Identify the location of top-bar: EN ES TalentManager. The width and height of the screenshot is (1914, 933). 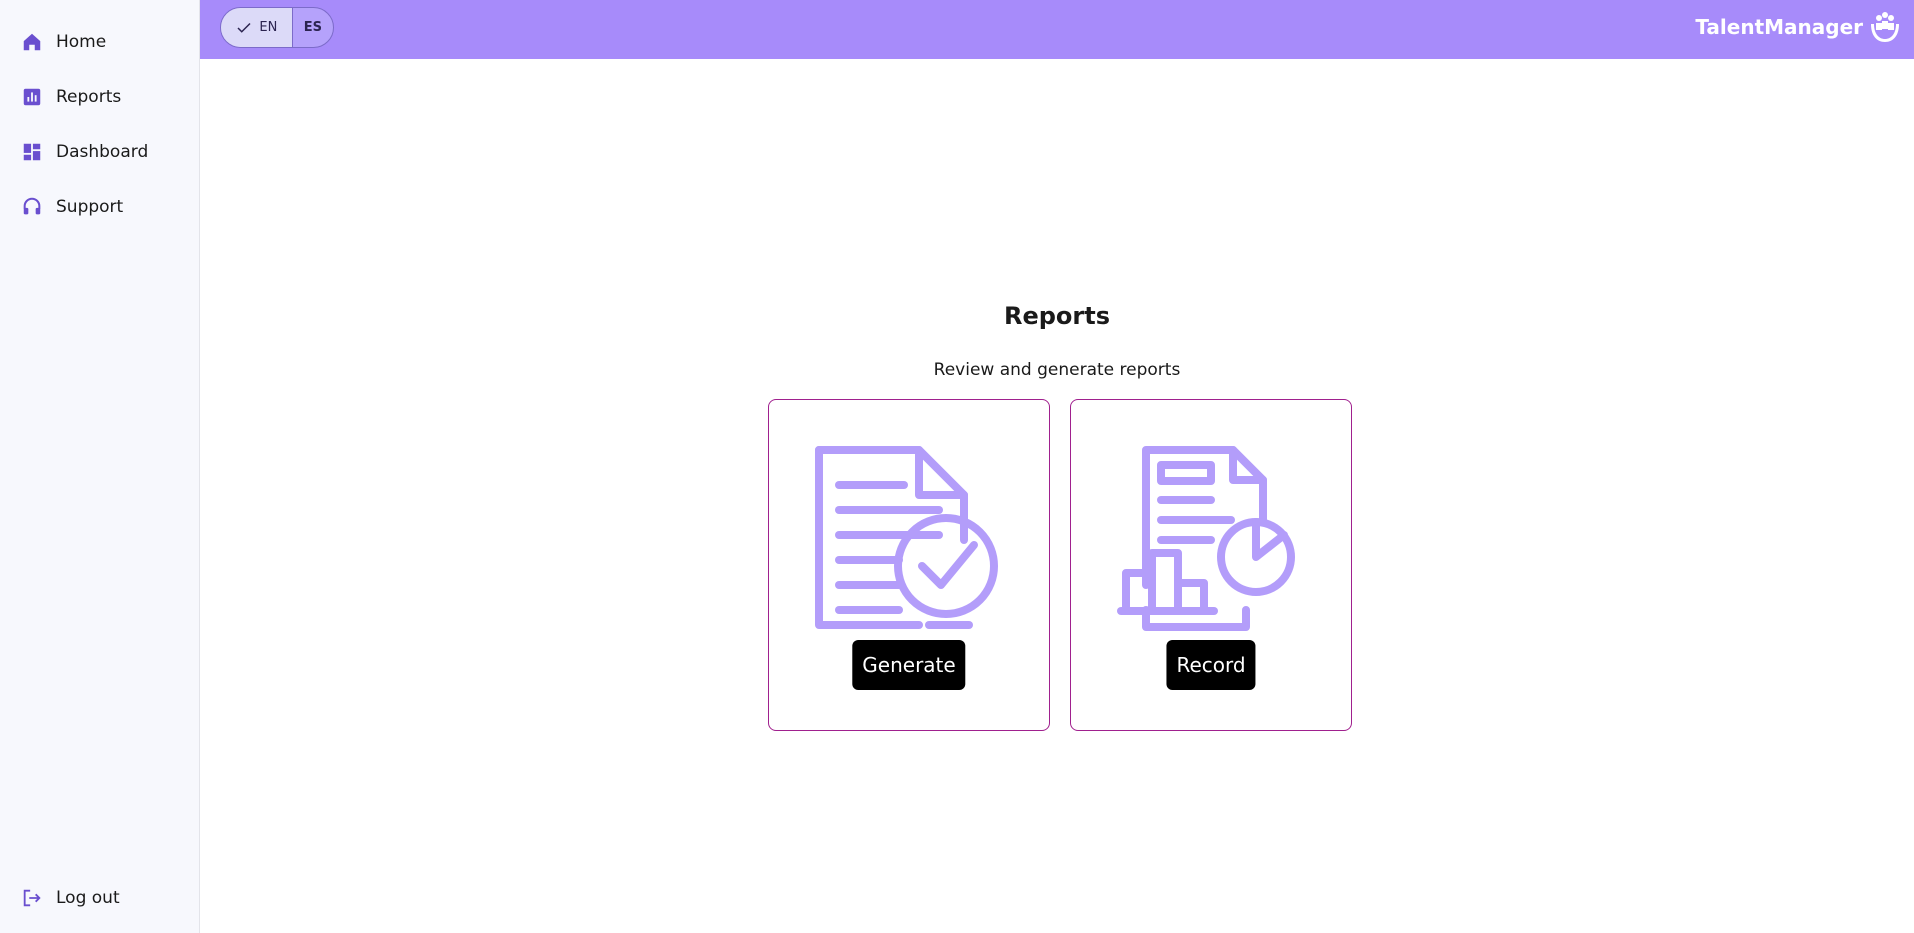
(1057, 29).